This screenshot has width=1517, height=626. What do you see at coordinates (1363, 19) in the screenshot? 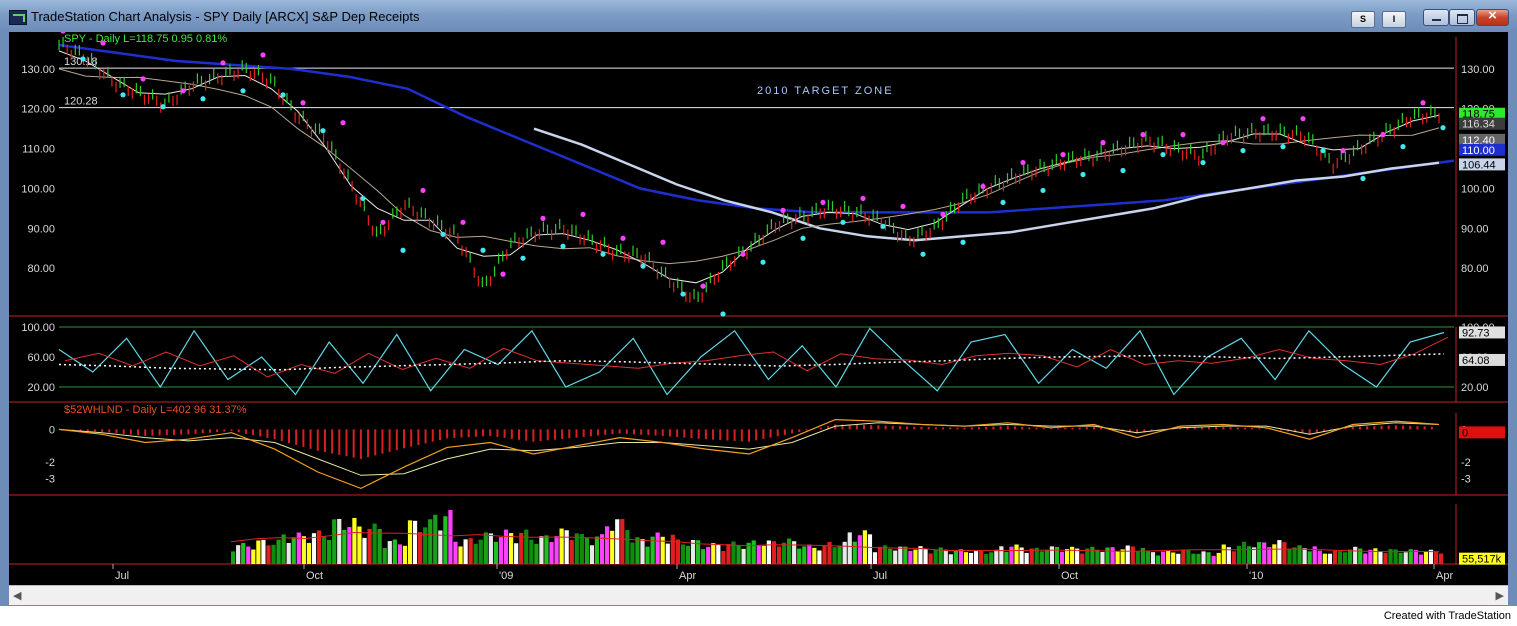
I see `symbol-link-button: S` at bounding box center [1363, 19].